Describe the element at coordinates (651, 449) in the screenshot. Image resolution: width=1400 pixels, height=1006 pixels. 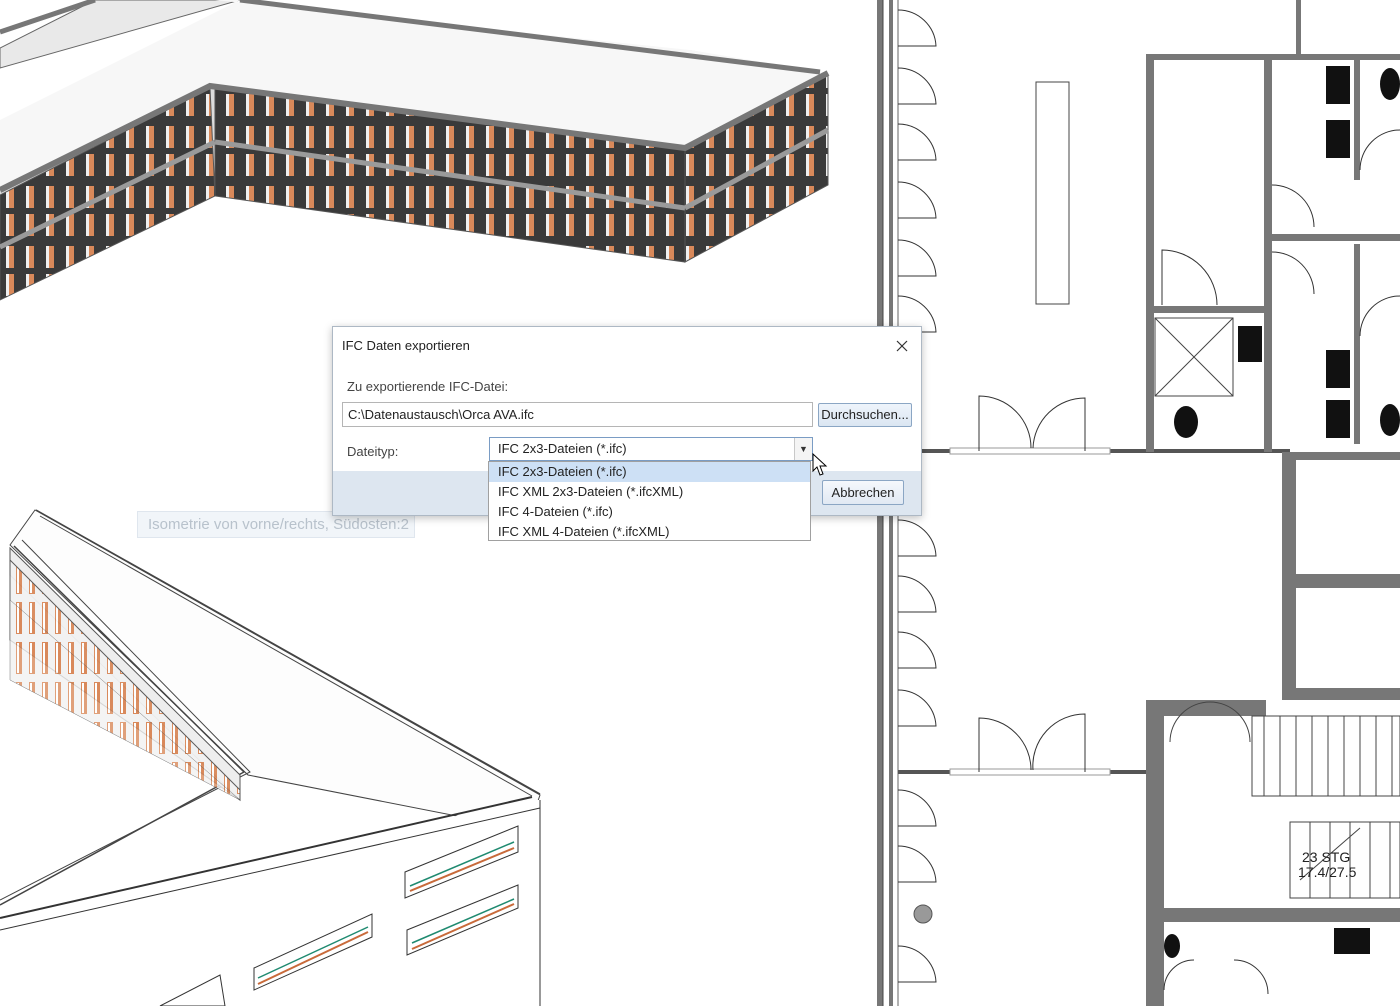
I see `file-type-select: IFC 2x3-Dateien (*.ifc) ▼` at that location.